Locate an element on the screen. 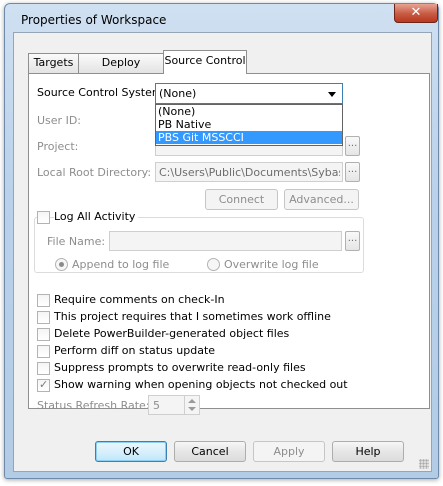  local-root-value: C:\Users\Public\Documents\Sybase\Po is located at coordinates (249, 172).